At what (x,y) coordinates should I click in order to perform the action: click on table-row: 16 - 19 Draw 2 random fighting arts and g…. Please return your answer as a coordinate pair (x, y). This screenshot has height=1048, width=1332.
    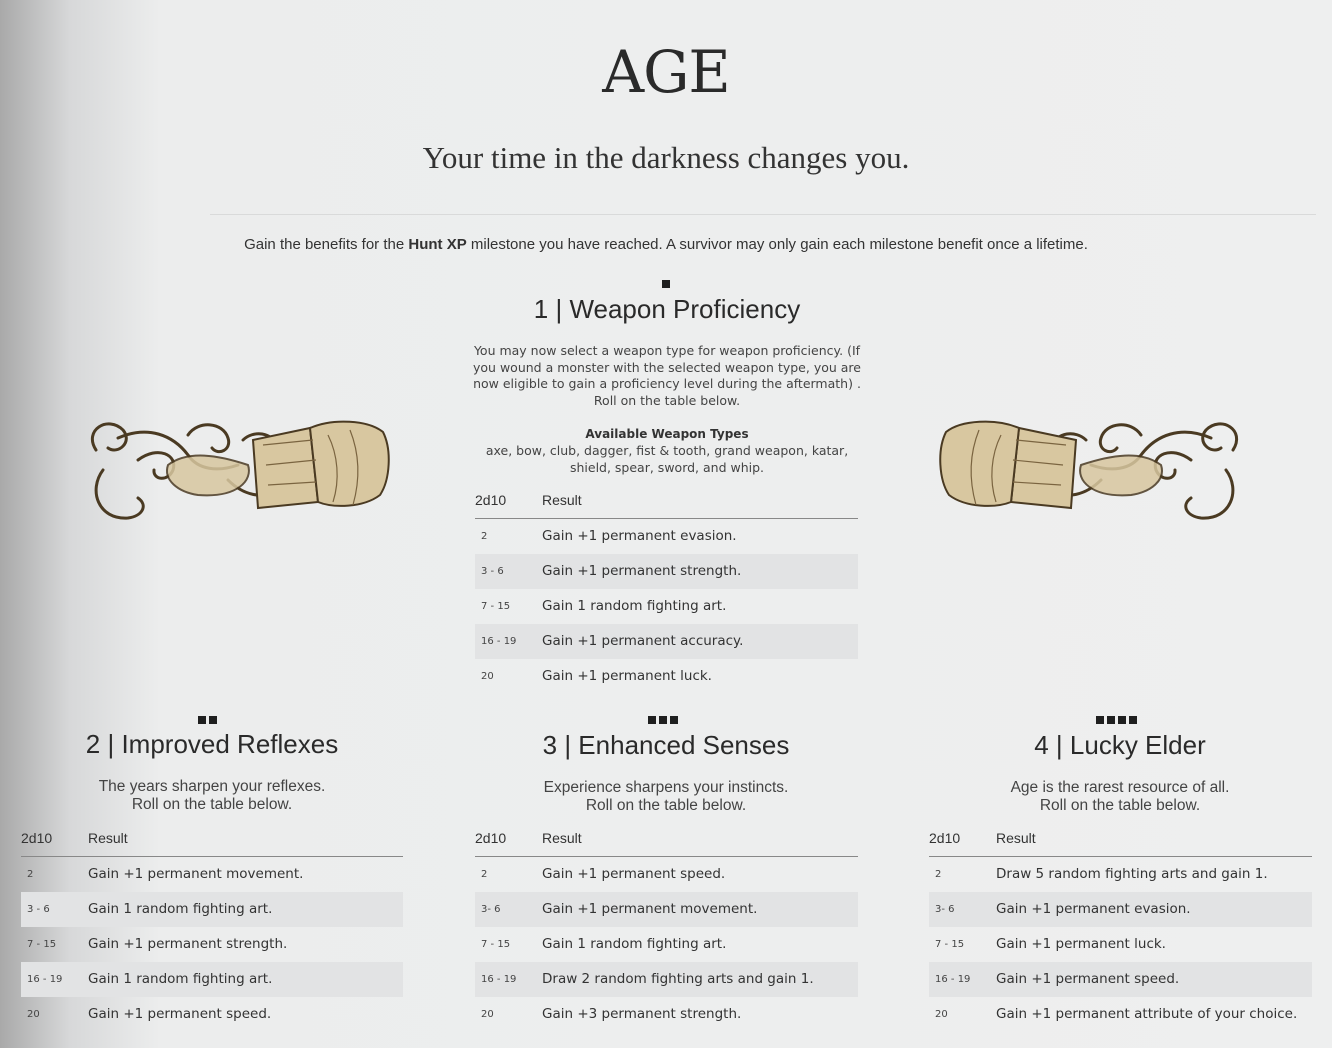
    Looking at the image, I should click on (666, 979).